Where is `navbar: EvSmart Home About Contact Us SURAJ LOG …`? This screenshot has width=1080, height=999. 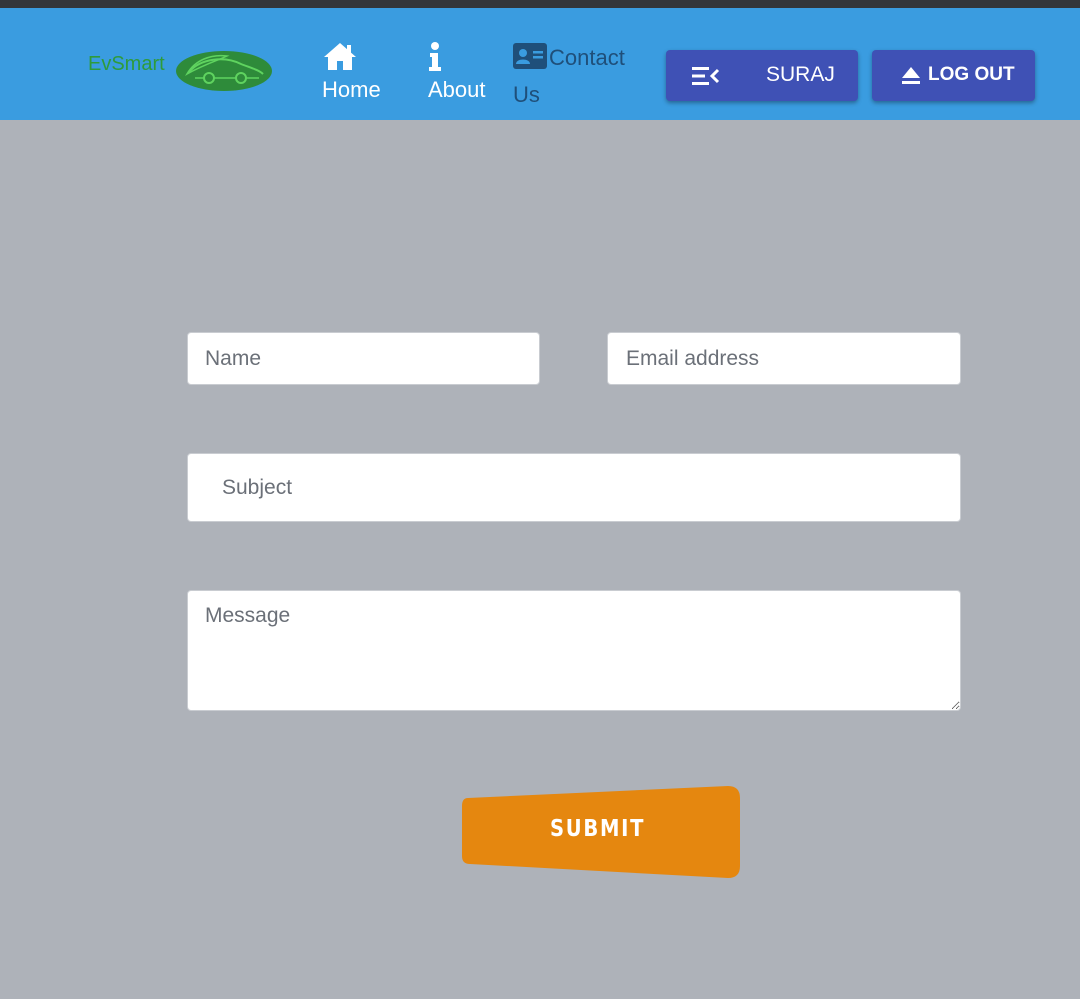
navbar: EvSmart Home About Contact Us SURAJ LOG … is located at coordinates (540, 64).